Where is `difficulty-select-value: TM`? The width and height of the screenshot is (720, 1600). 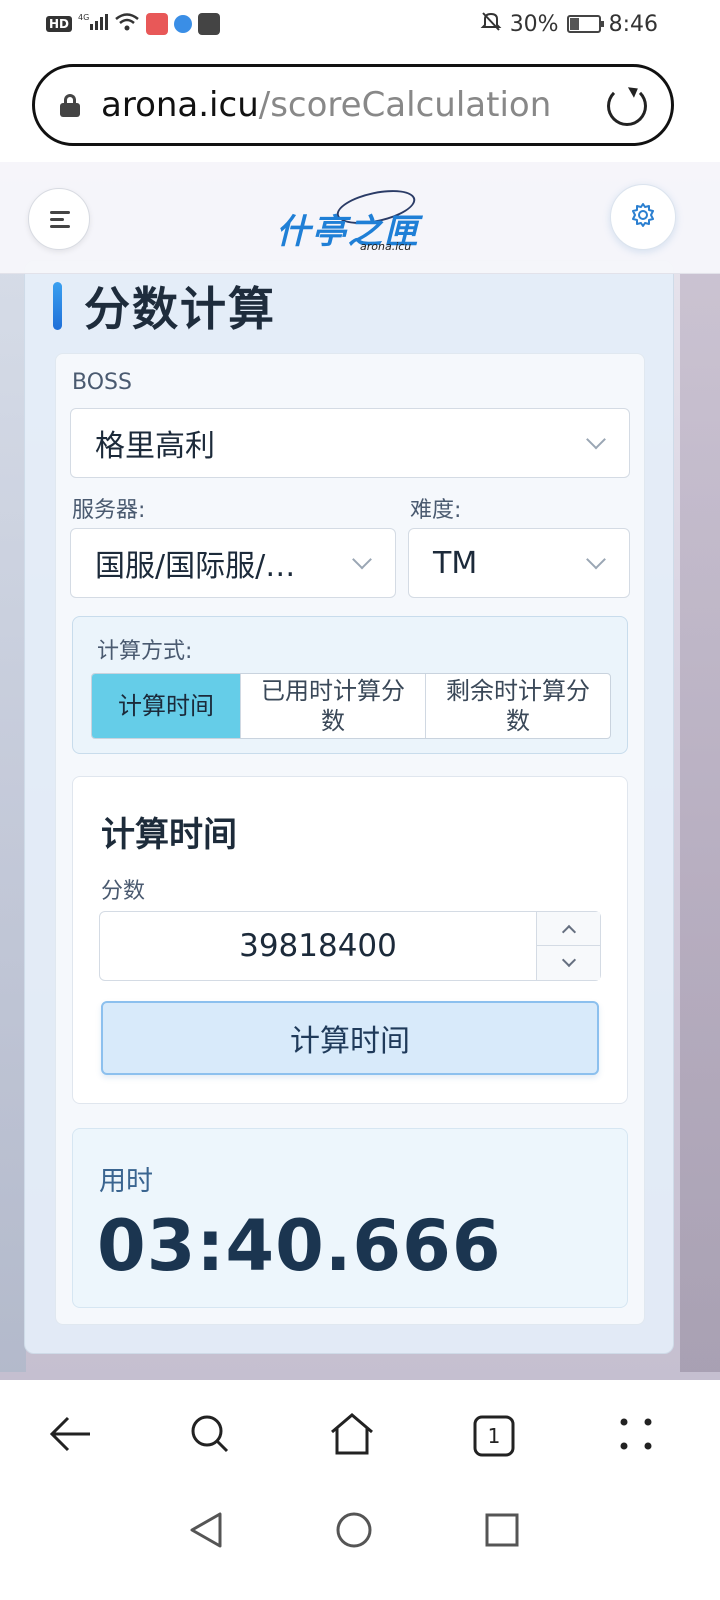
difficulty-select-value: TM is located at coordinates (455, 563).